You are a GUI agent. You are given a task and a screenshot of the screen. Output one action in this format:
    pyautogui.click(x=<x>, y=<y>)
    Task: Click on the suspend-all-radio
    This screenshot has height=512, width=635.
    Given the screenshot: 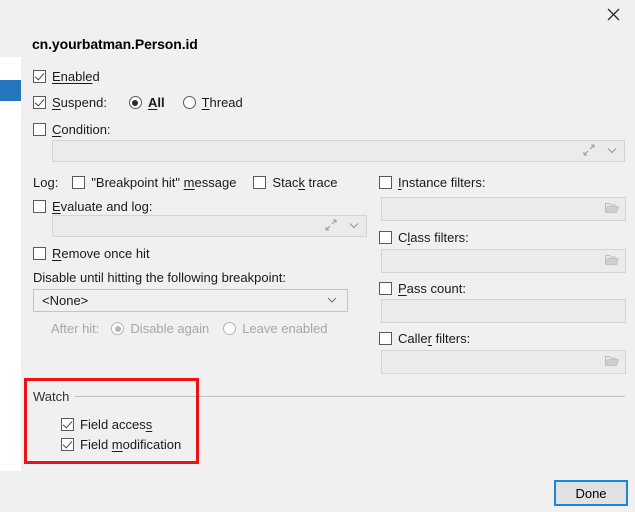 What is the action you would take?
    pyautogui.click(x=135, y=102)
    